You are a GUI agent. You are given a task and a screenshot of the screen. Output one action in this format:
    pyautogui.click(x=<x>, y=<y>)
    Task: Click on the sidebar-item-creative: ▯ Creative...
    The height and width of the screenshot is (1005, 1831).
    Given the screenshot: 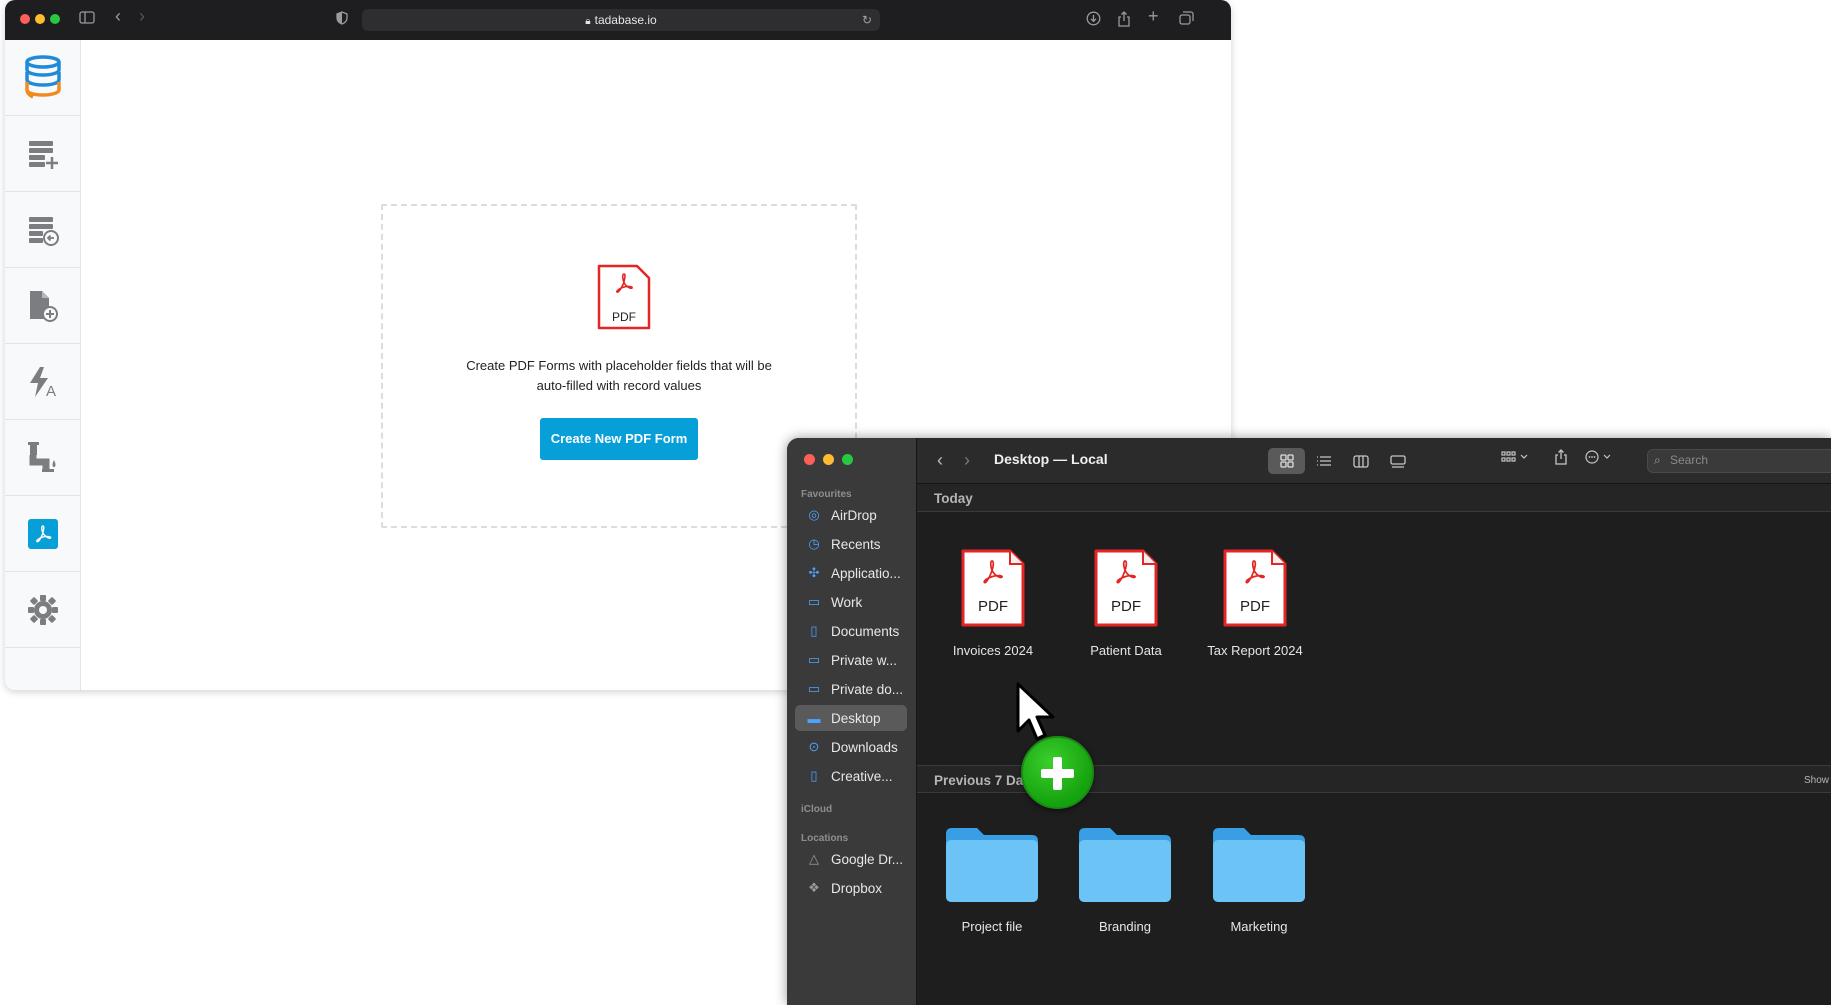 What is the action you would take?
    pyautogui.click(x=851, y=776)
    